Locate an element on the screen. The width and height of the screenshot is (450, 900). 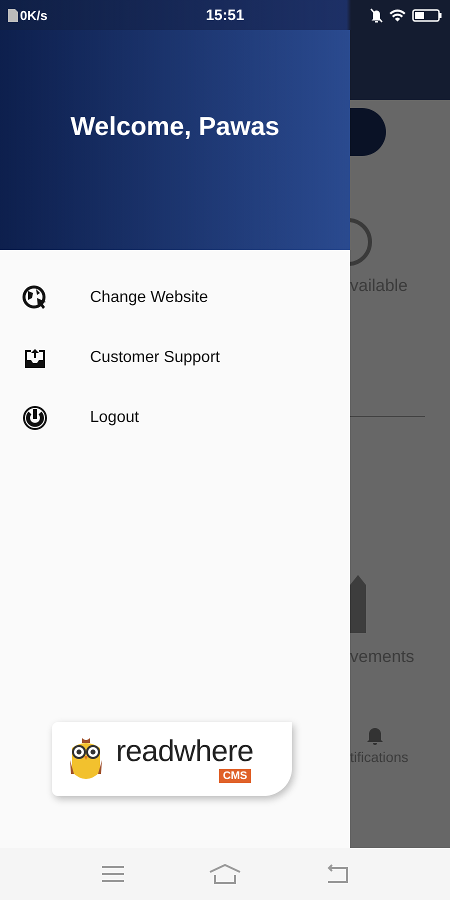
inbox-upload-icon is located at coordinates (35, 358).